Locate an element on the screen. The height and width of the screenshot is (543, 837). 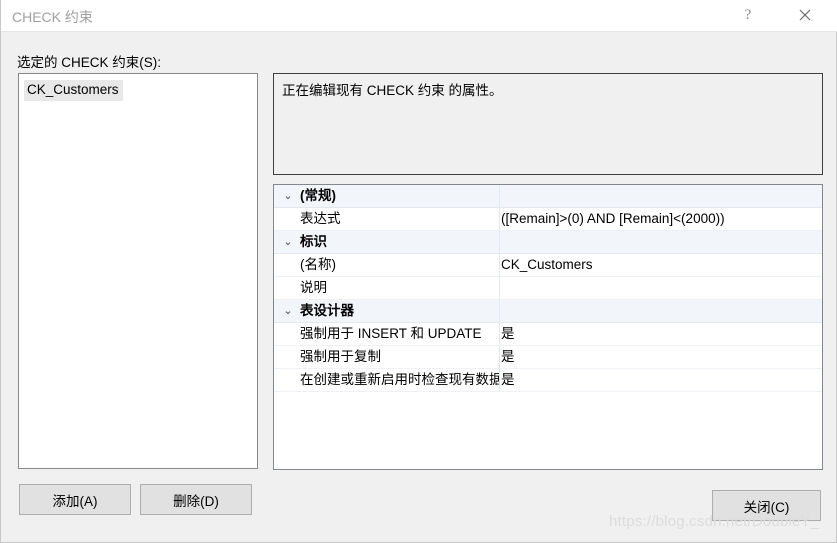
delete-button: 删除(D) is located at coordinates (196, 499).